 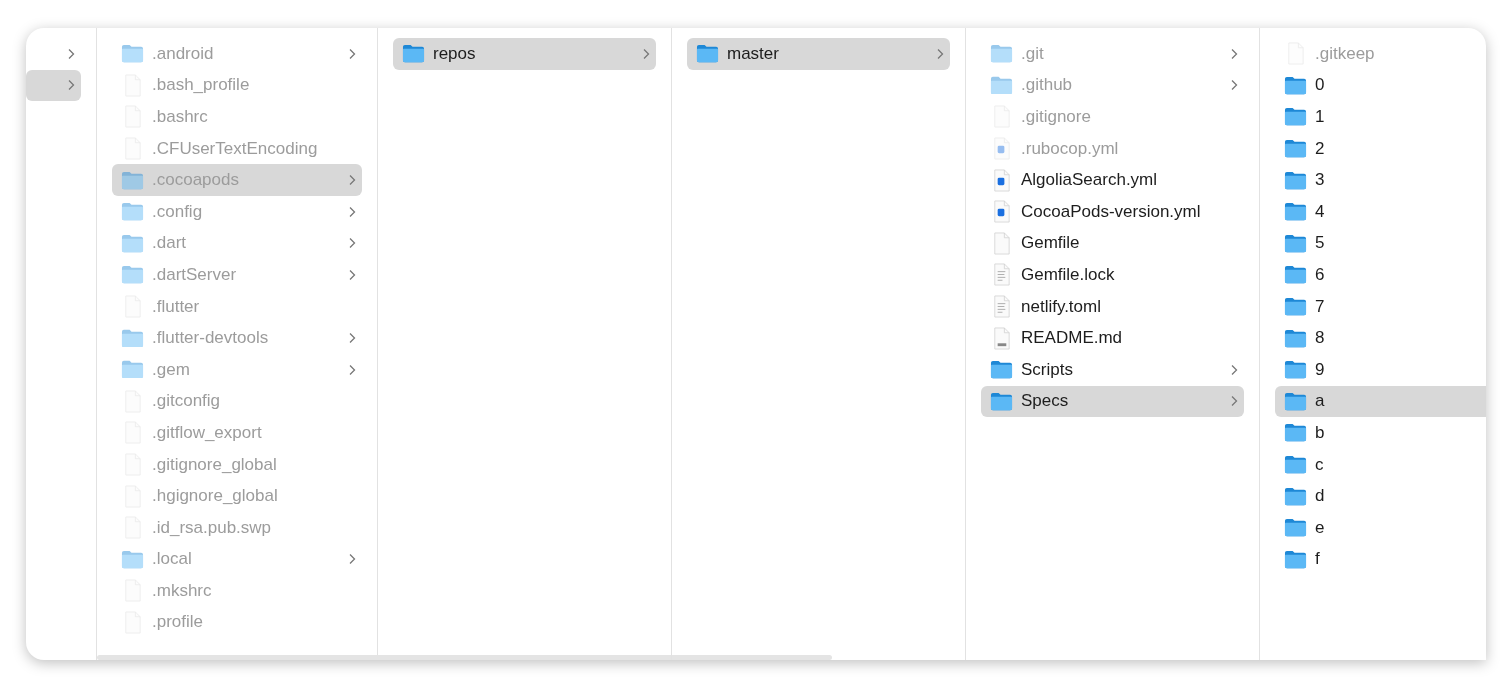 I want to click on file-name: 6, so click(x=1320, y=274).